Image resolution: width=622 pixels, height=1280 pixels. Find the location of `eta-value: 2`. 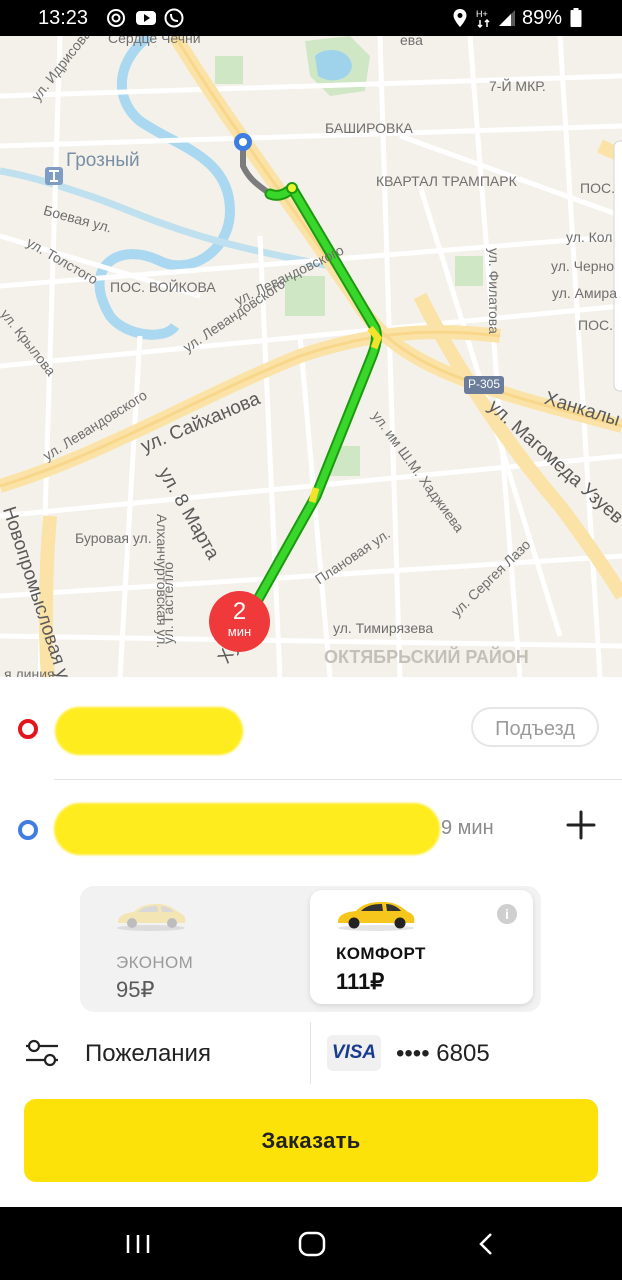

eta-value: 2 is located at coordinates (239, 611).